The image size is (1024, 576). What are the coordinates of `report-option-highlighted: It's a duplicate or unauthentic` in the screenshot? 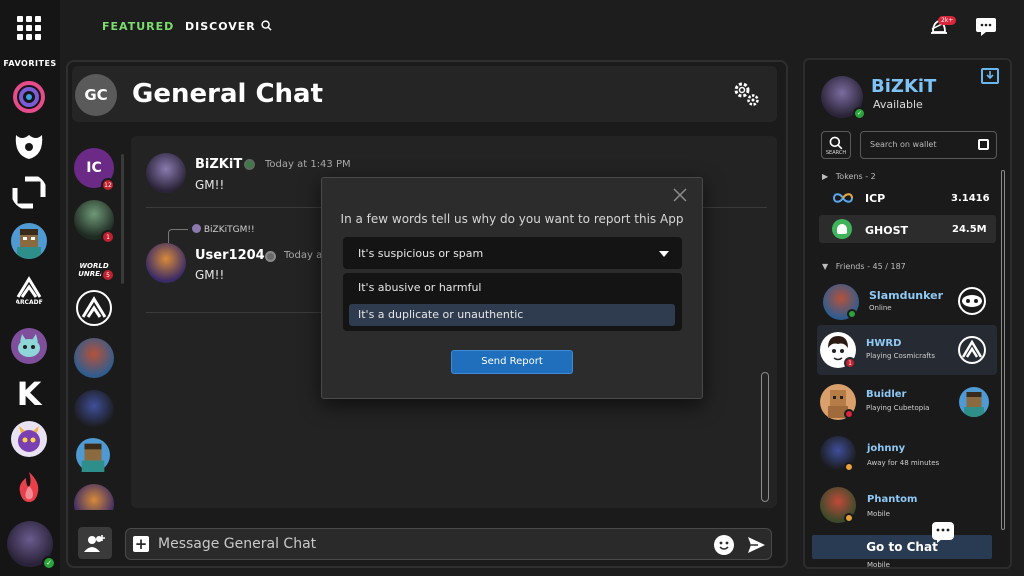 It's located at (512, 315).